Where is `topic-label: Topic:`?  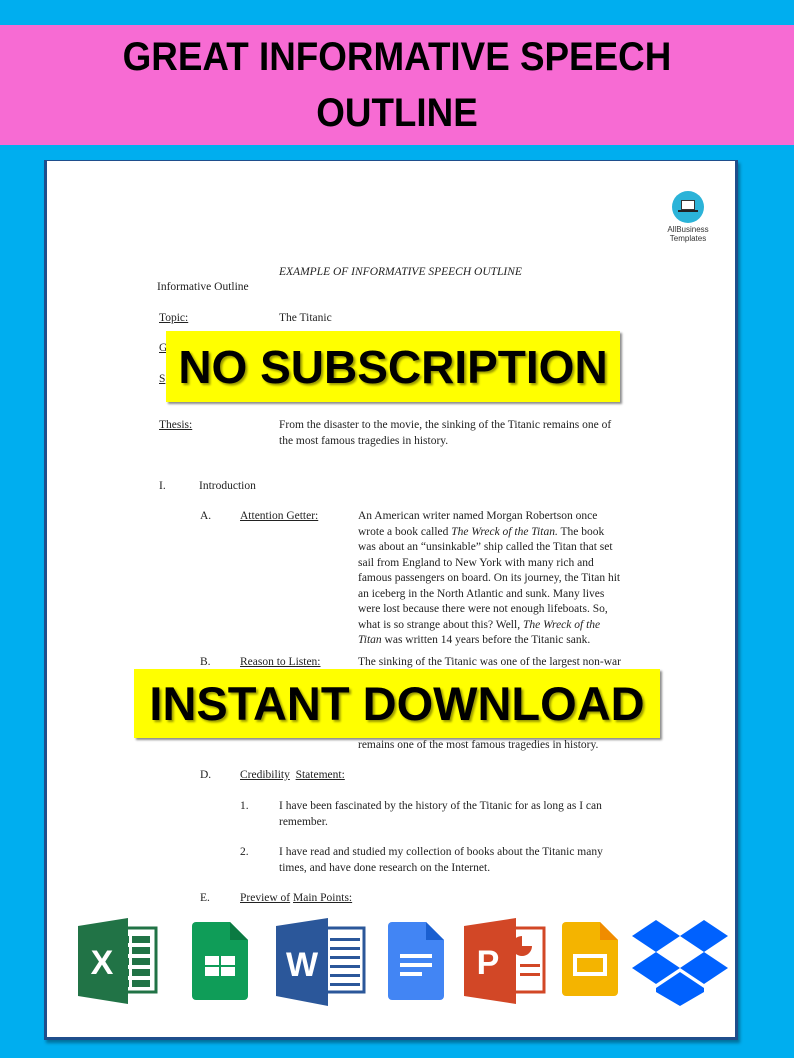 topic-label: Topic: is located at coordinates (174, 318).